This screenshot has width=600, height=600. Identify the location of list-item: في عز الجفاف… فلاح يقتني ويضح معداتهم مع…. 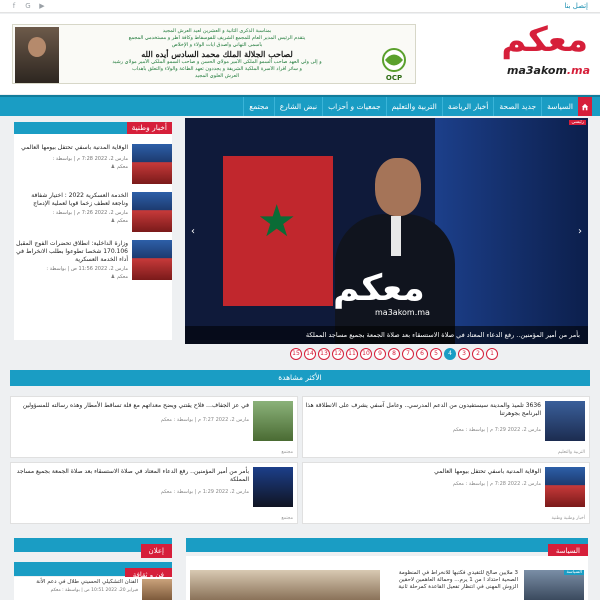
(154, 427).